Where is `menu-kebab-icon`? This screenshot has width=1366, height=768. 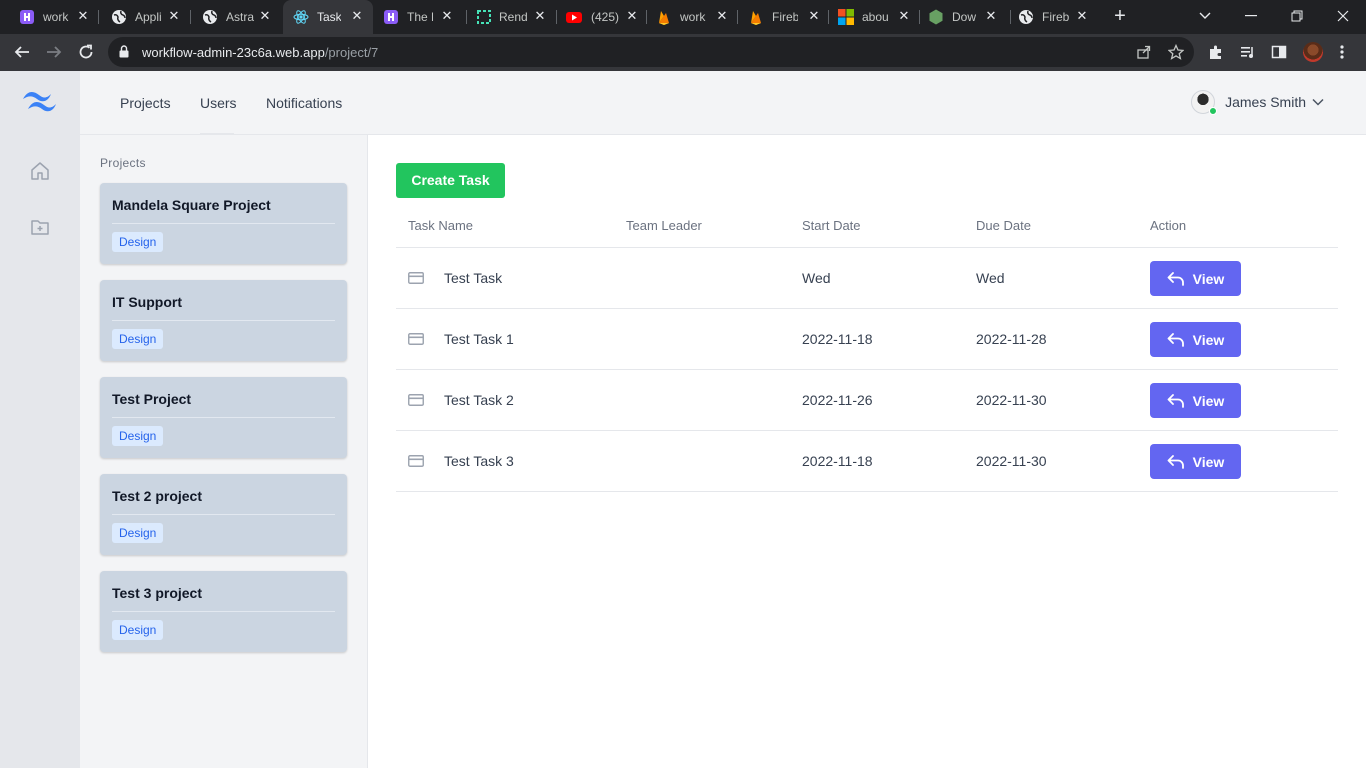 menu-kebab-icon is located at coordinates (1342, 52).